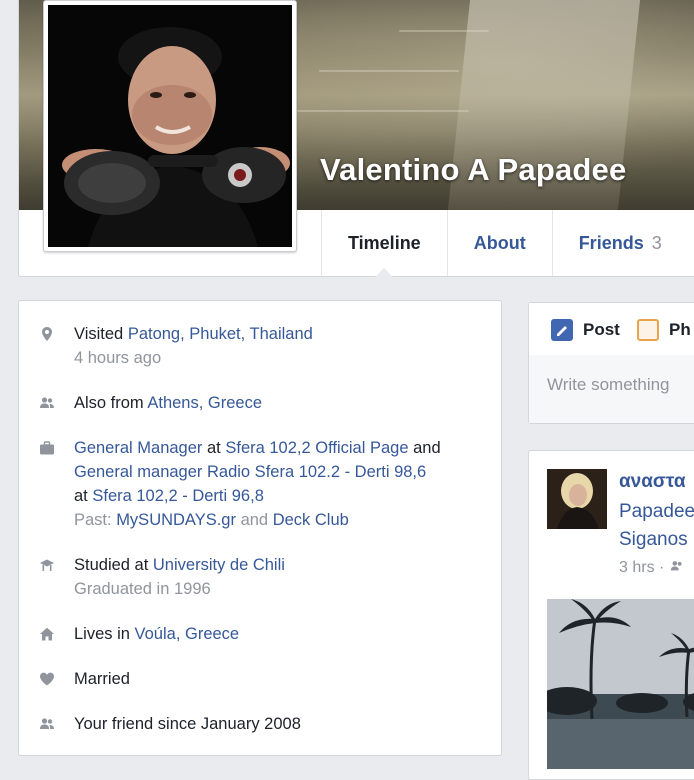 This screenshot has width=694, height=780. What do you see at coordinates (254, 520) in the screenshot?
I see `work-past-and: and` at bounding box center [254, 520].